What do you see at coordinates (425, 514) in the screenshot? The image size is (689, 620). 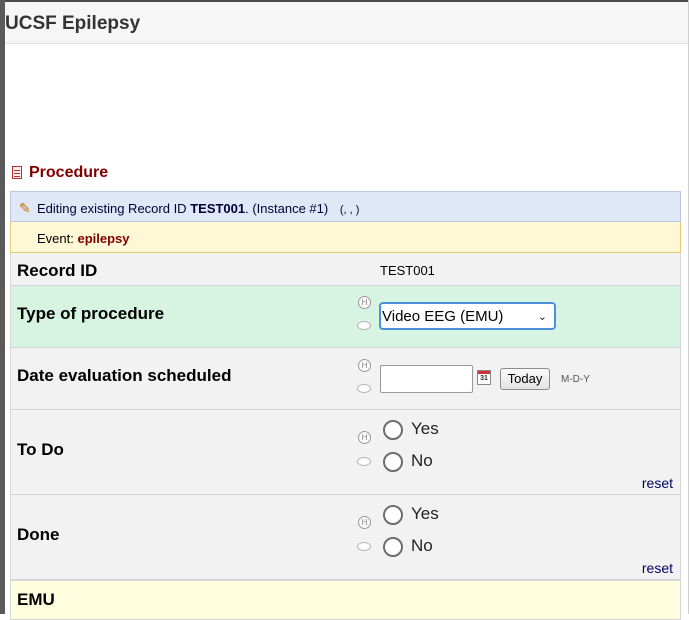 I see `done-yes-label: Yes` at bounding box center [425, 514].